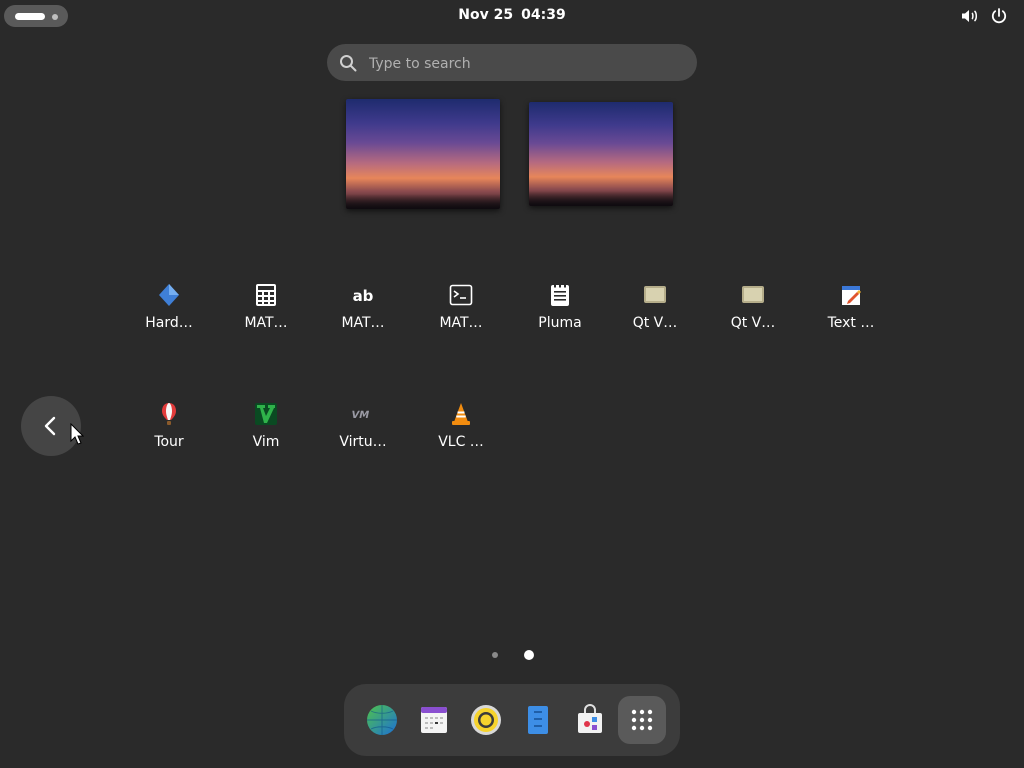 The height and width of the screenshot is (768, 1024). What do you see at coordinates (77, 434) in the screenshot?
I see `mouse-cursor-icon` at bounding box center [77, 434].